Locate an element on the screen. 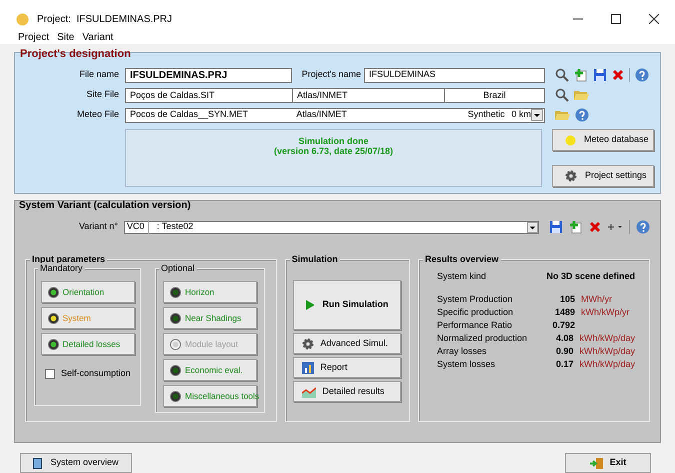 Image resolution: width=675 pixels, height=473 pixels. group-title: Mandatory is located at coordinates (61, 268).